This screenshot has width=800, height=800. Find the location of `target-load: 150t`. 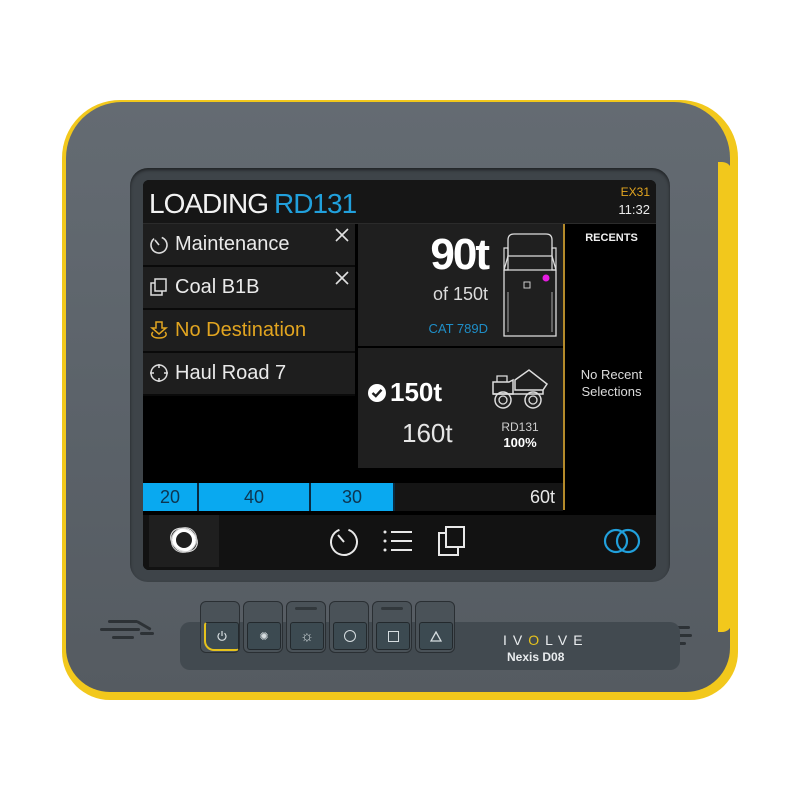

target-load: 150t is located at coordinates (405, 392).